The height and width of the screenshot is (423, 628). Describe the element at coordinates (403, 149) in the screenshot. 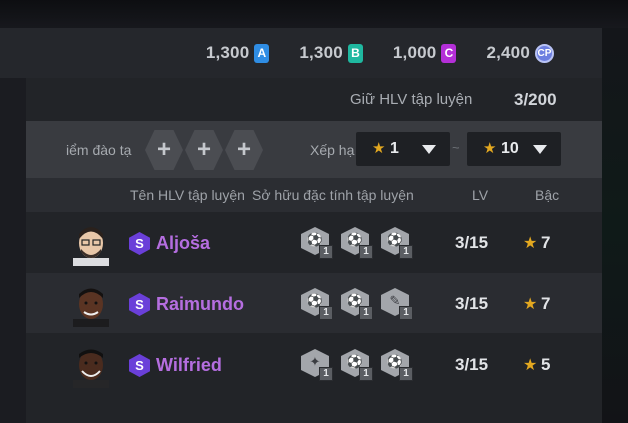

I see `min-rank-dropdown: ★ 1` at that location.